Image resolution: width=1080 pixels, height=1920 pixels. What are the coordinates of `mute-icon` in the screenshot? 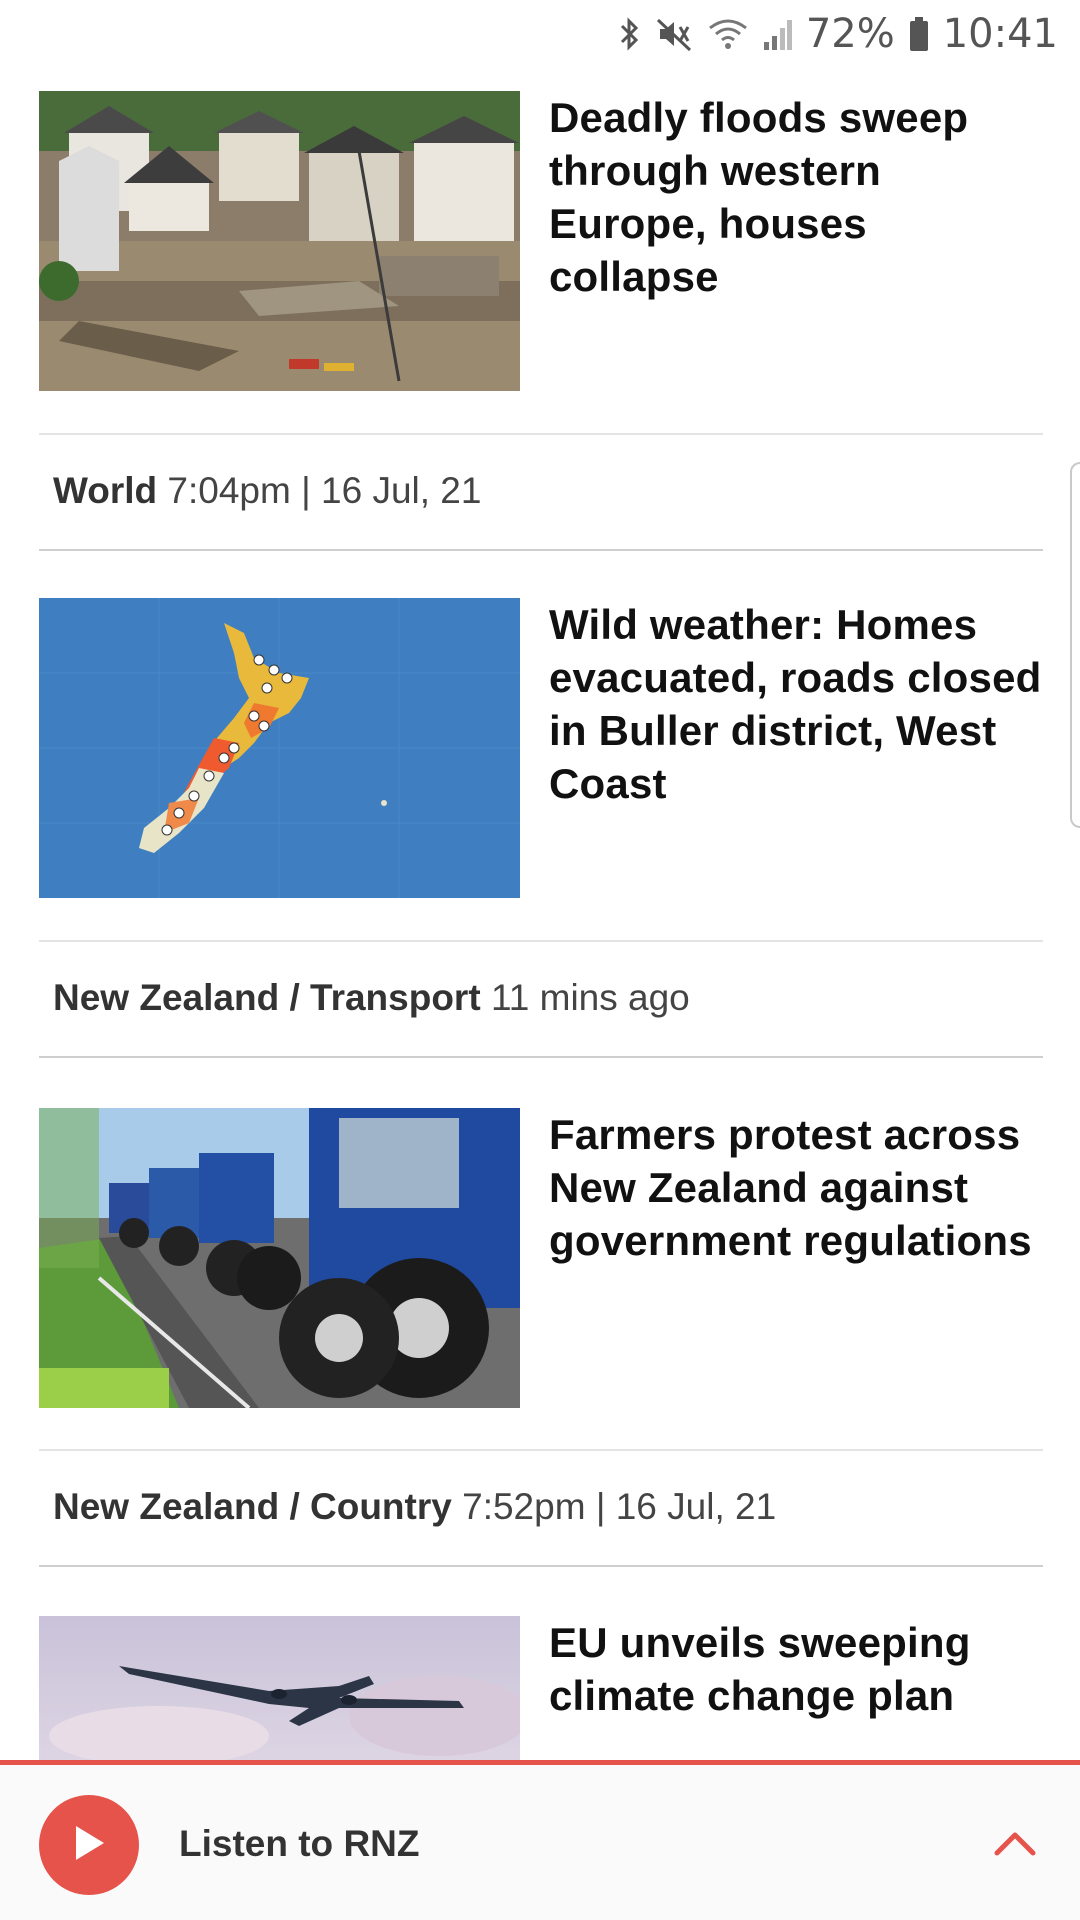 It's located at (675, 34).